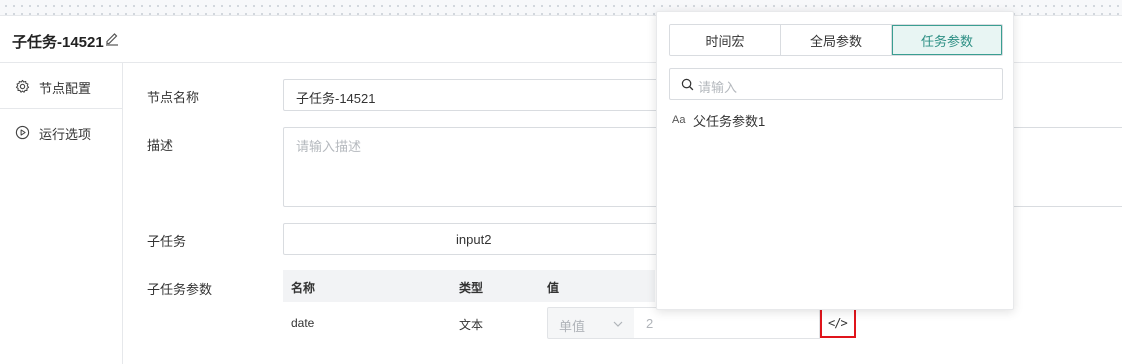  What do you see at coordinates (336, 98) in the screenshot?
I see `node-name-value: 子任务-14521` at bounding box center [336, 98].